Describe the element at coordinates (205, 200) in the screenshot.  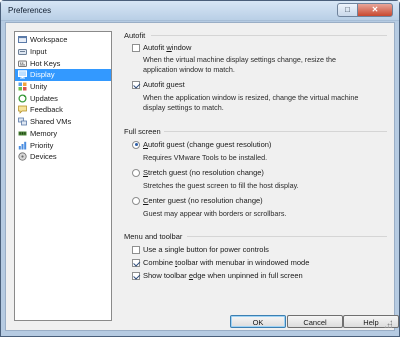
I see `center-guest-radio-text: enter guest (no resolution change)` at that location.